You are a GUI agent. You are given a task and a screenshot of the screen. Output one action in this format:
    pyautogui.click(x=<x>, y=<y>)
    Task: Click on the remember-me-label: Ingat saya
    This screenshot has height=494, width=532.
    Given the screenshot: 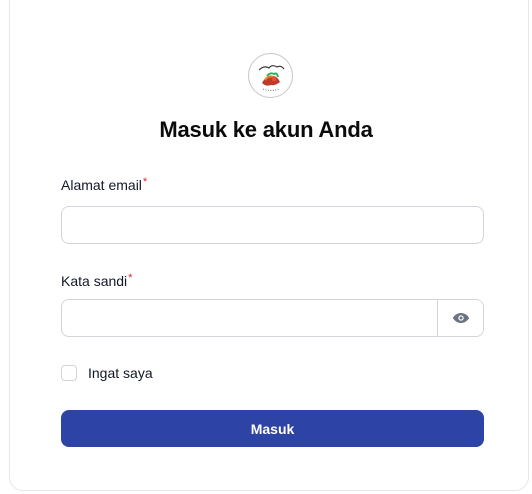 What is the action you would take?
    pyautogui.click(x=120, y=373)
    